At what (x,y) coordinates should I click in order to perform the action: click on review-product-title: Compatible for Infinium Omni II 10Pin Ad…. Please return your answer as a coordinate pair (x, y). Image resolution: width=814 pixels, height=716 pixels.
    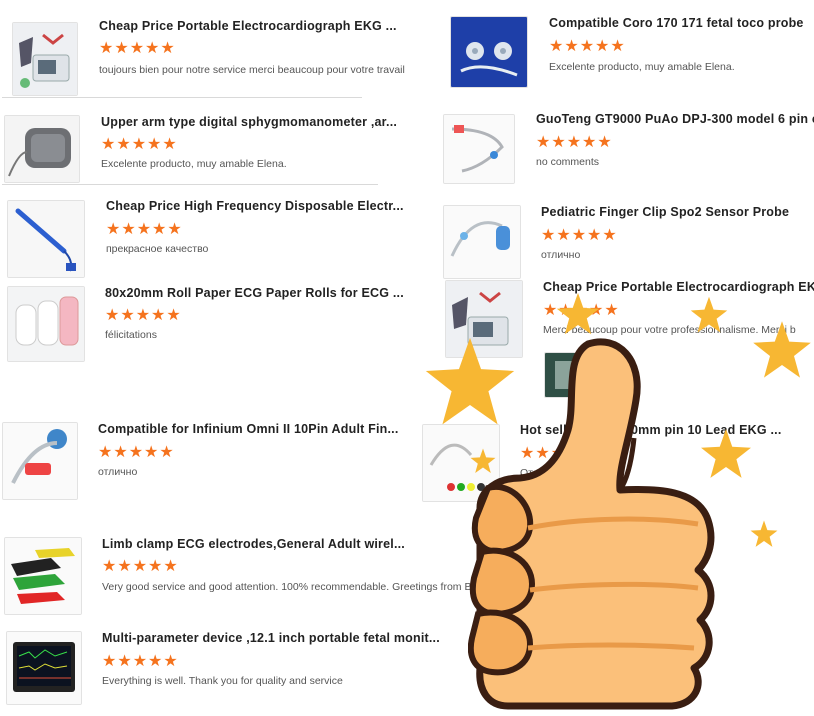
    Looking at the image, I should click on (248, 429).